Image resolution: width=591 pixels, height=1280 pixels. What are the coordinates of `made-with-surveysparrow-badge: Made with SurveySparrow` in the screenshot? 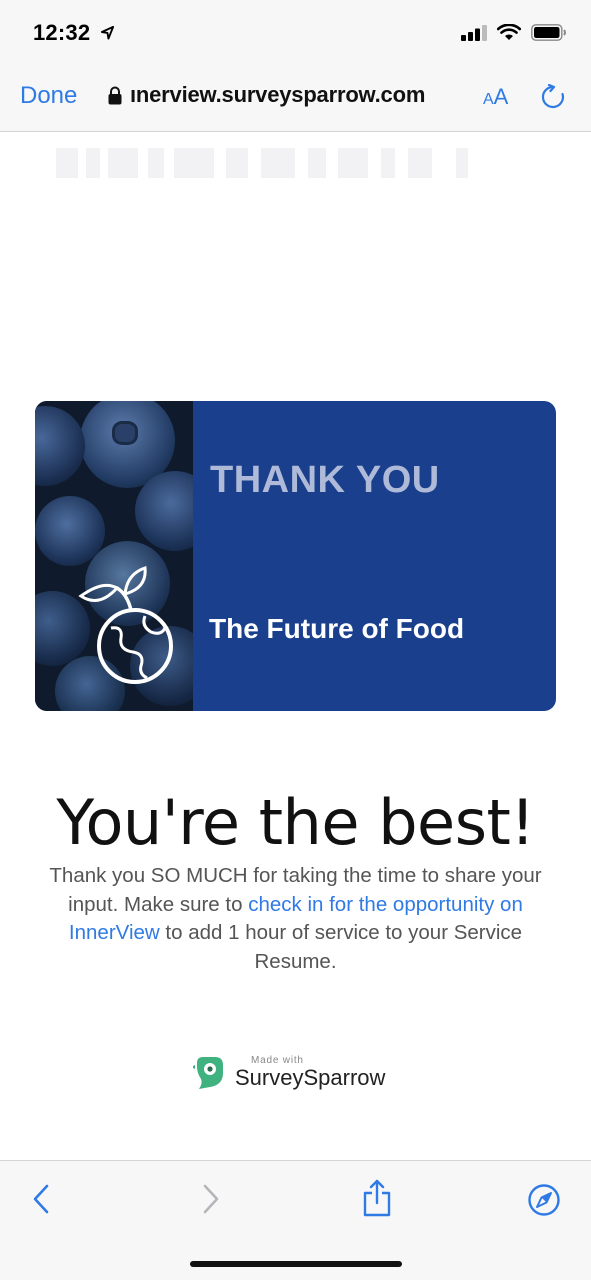 It's located at (289, 1073).